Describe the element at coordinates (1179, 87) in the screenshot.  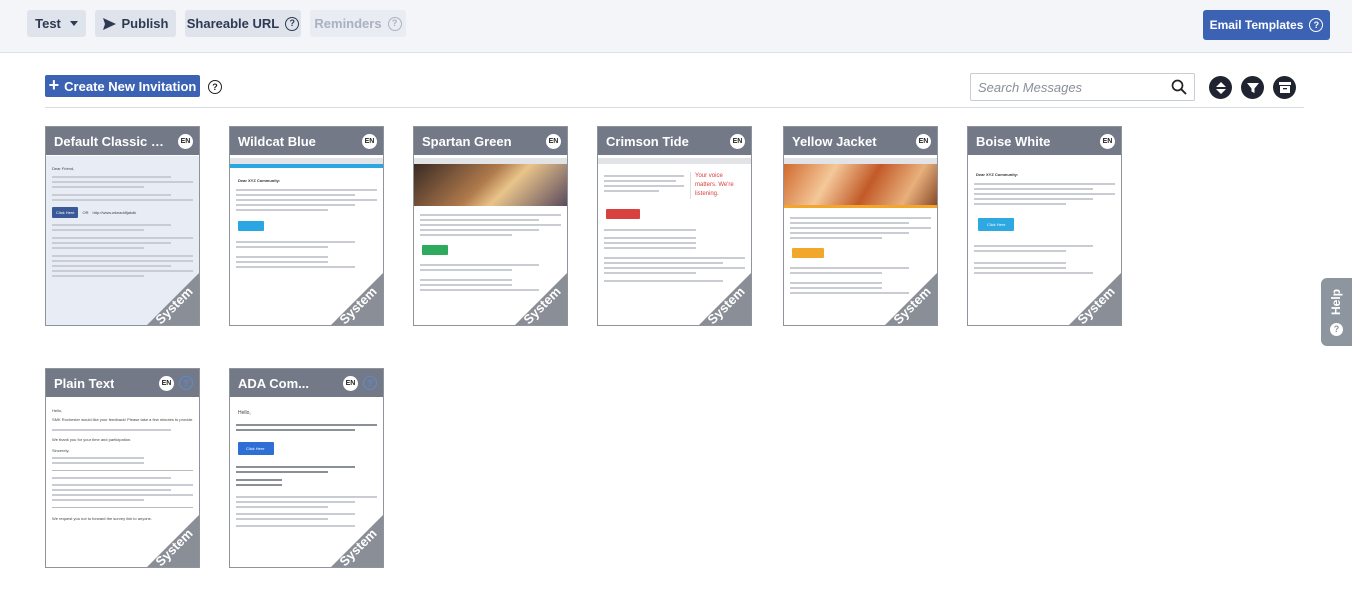
I see `search-icon` at that location.